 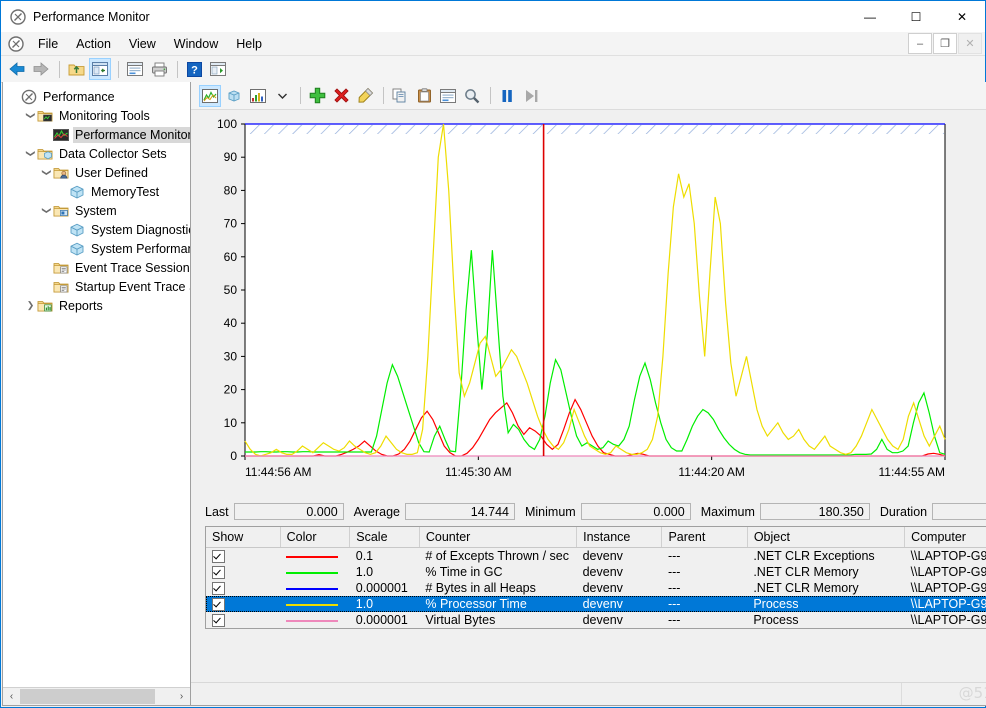 What do you see at coordinates (76, 69) in the screenshot?
I see `up-folder-icon` at bounding box center [76, 69].